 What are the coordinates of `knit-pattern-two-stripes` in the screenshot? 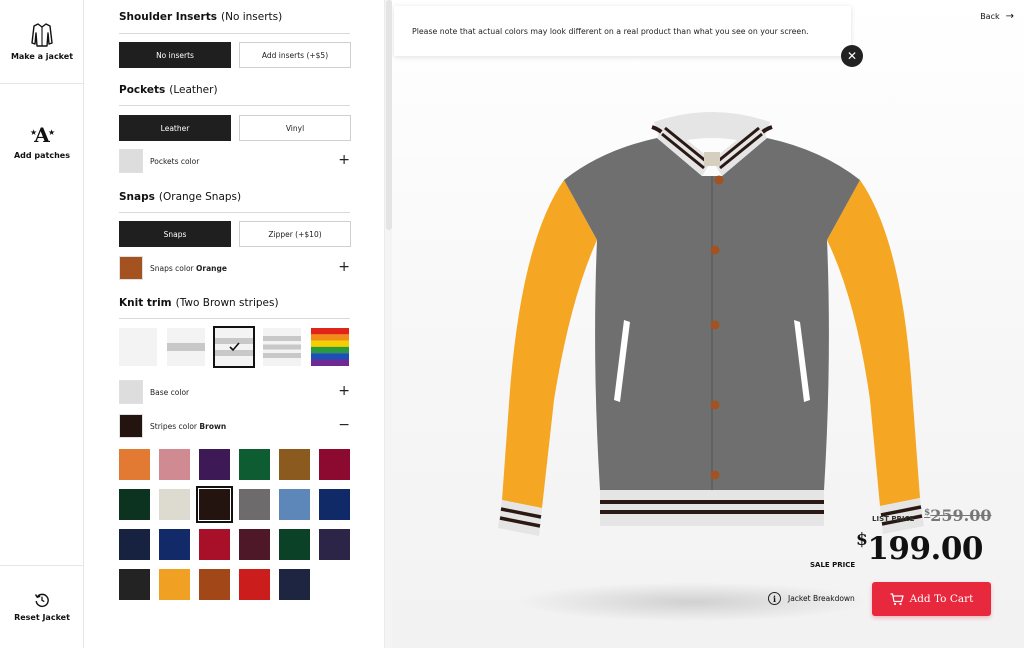 It's located at (234, 347).